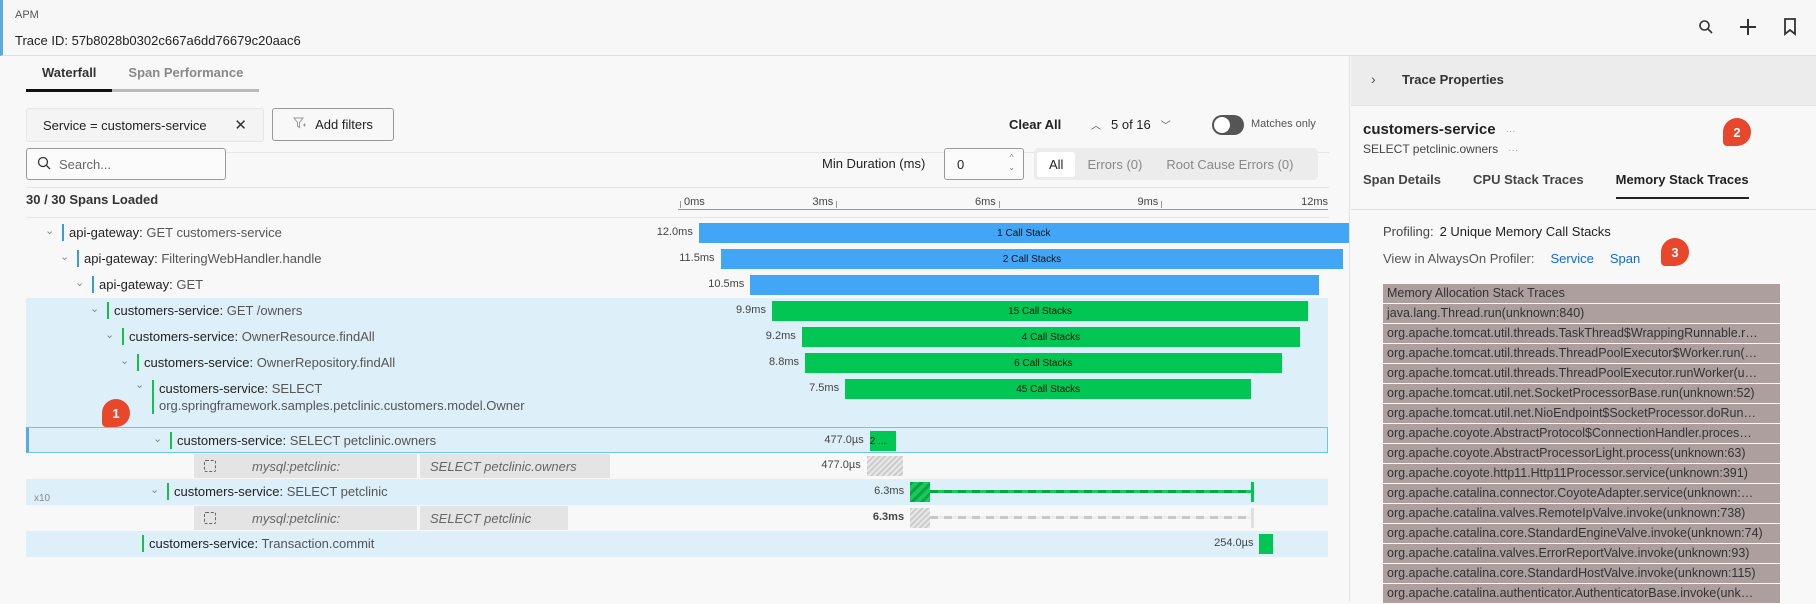 The width and height of the screenshot is (1816, 604). What do you see at coordinates (1114, 164) in the screenshot?
I see `segment-errors: Errors (0)` at bounding box center [1114, 164].